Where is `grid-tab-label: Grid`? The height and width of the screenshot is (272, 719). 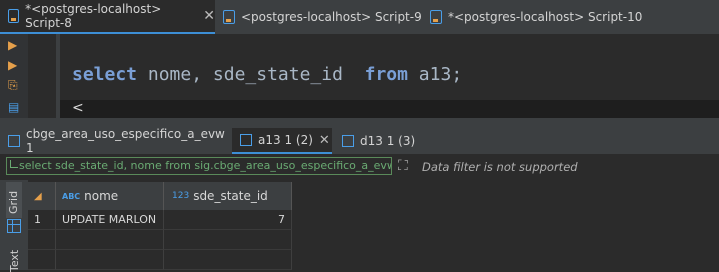 grid-tab-label: Grid is located at coordinates (13, 202).